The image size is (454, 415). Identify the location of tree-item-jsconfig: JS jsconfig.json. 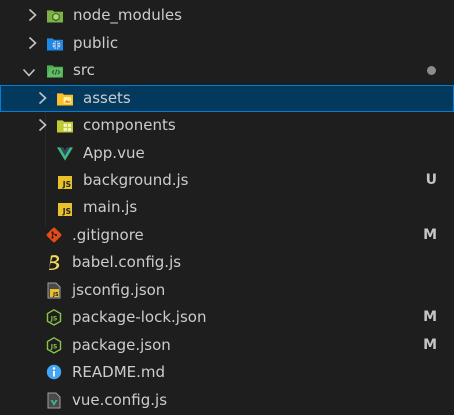
(227, 290).